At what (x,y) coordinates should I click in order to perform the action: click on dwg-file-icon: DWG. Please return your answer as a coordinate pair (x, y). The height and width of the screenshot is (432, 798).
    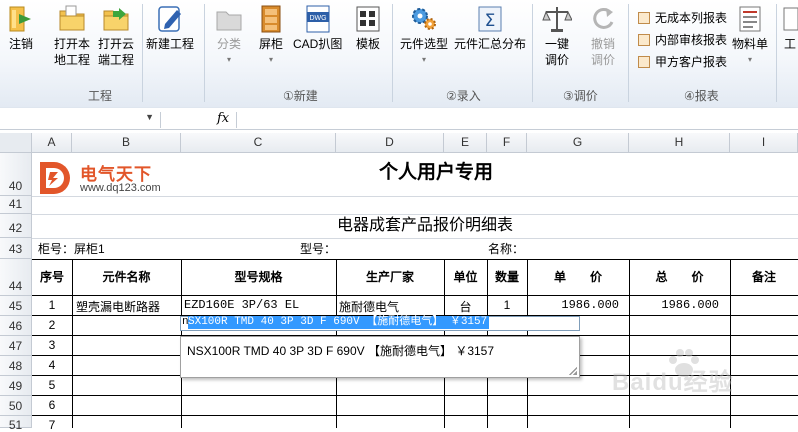
    Looking at the image, I should click on (318, 19).